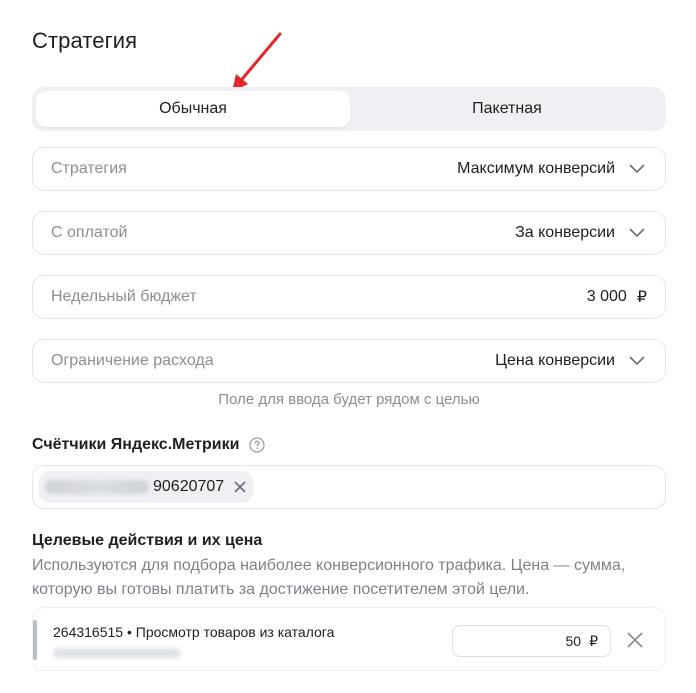 The height and width of the screenshot is (693, 696). Describe the element at coordinates (194, 632) in the screenshot. I see `goal-name: 264316515 • Просмотр товаров из каталога` at that location.